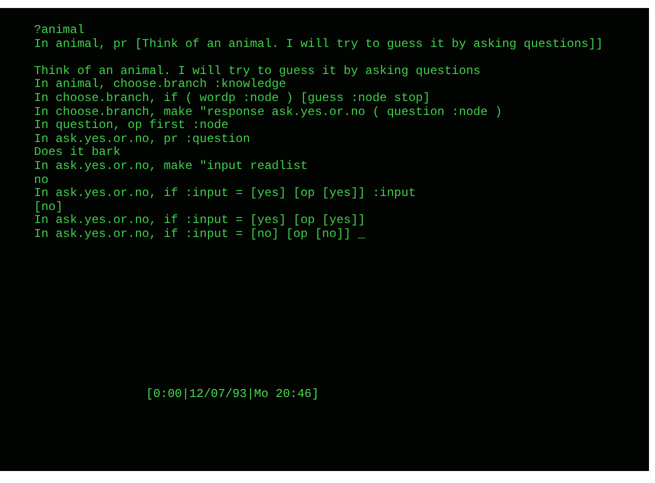 This screenshot has height=483, width=655. What do you see at coordinates (200, 221) in the screenshot?
I see `terminal-line: In ask.yes.or.no, if :input = [yes] [op [yes]]` at bounding box center [200, 221].